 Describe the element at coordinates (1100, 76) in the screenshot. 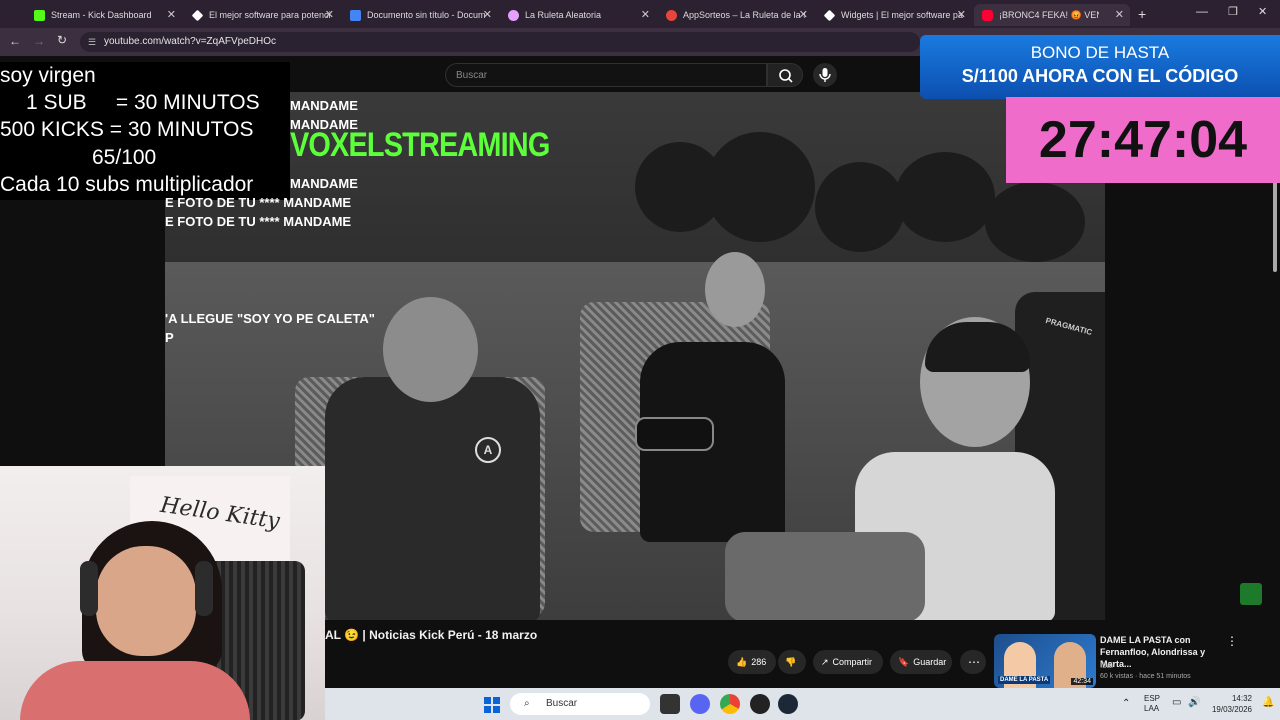

I see `bono-line-2: S/1100 AHORA CON EL CÓDIGO` at that location.